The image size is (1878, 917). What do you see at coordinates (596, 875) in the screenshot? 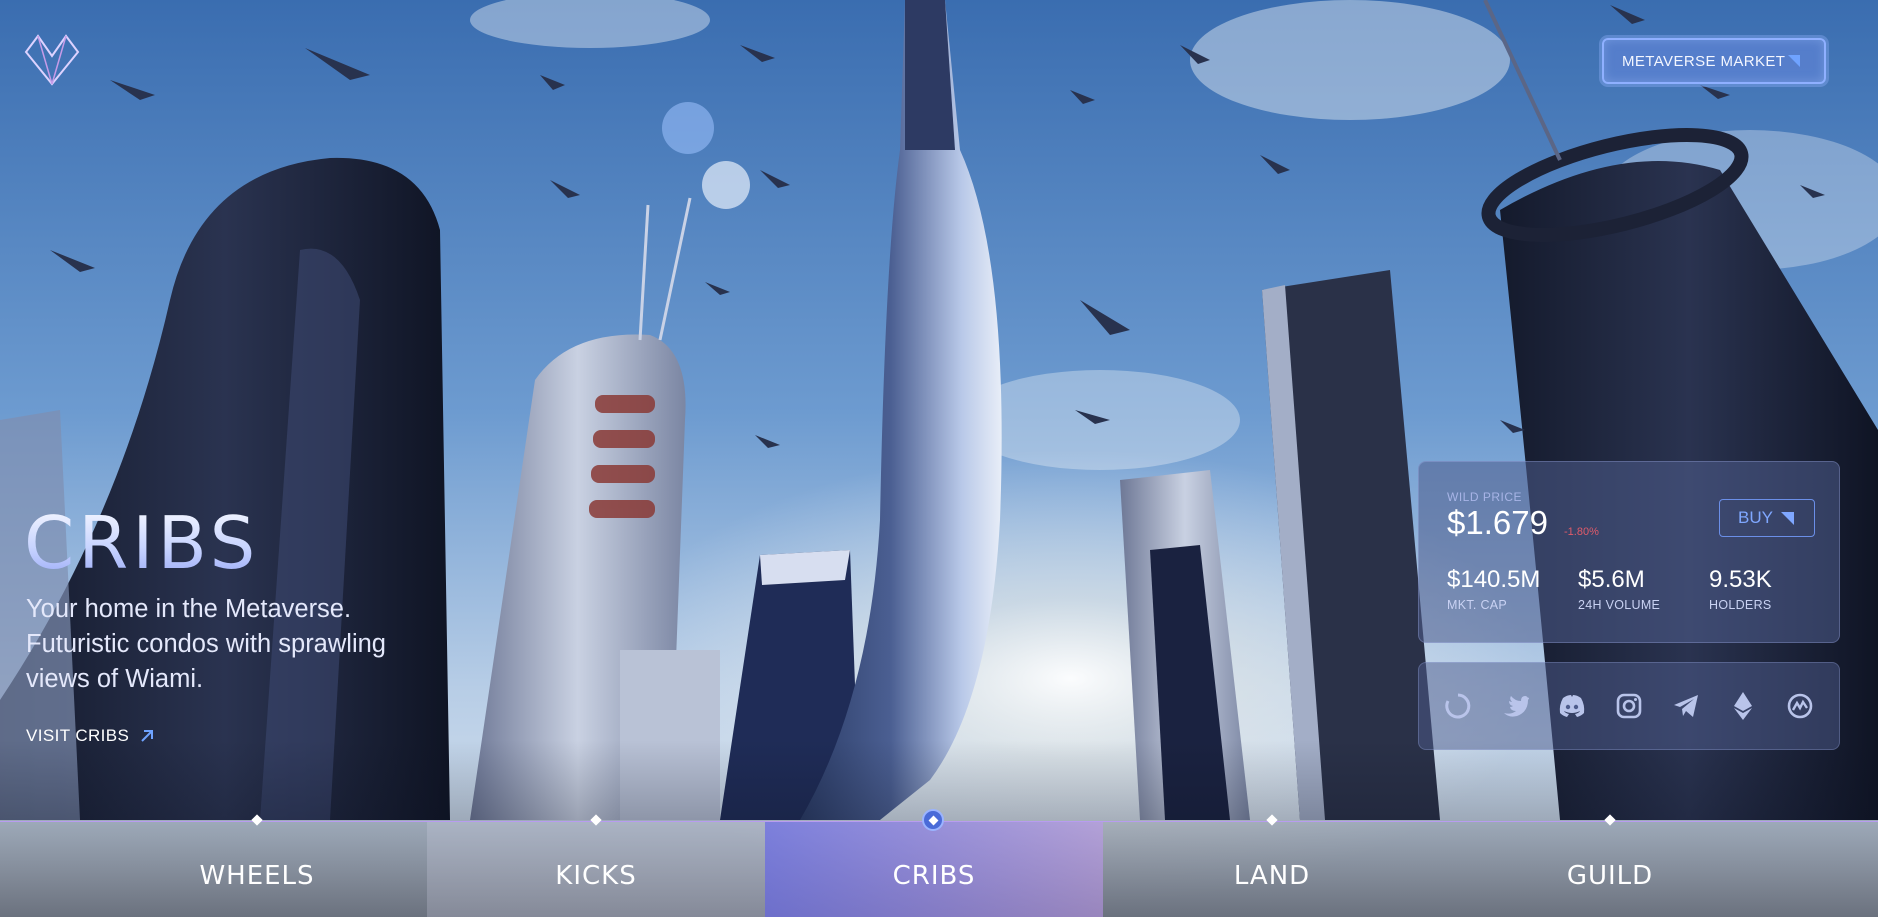
I see `tab-label: KICKS` at bounding box center [596, 875].